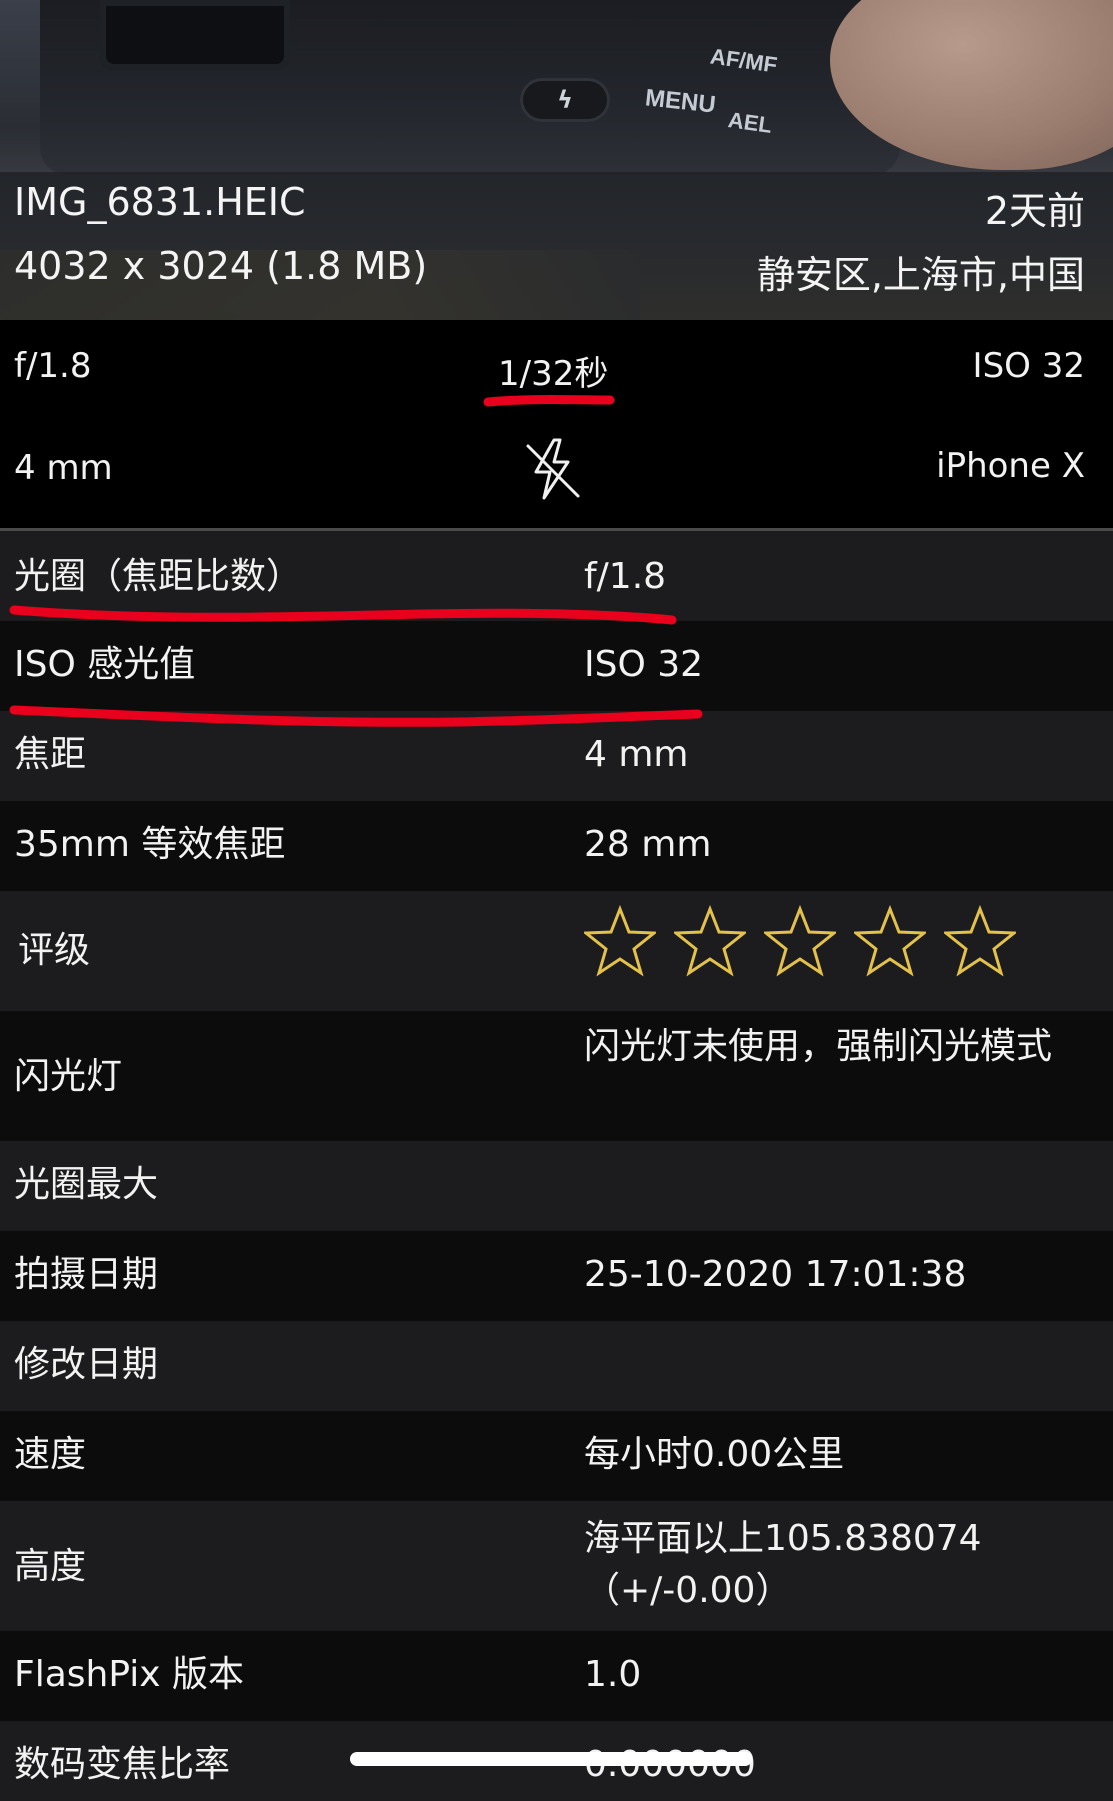 The width and height of the screenshot is (1113, 1801). I want to click on detail-key: 高度, so click(50, 1566).